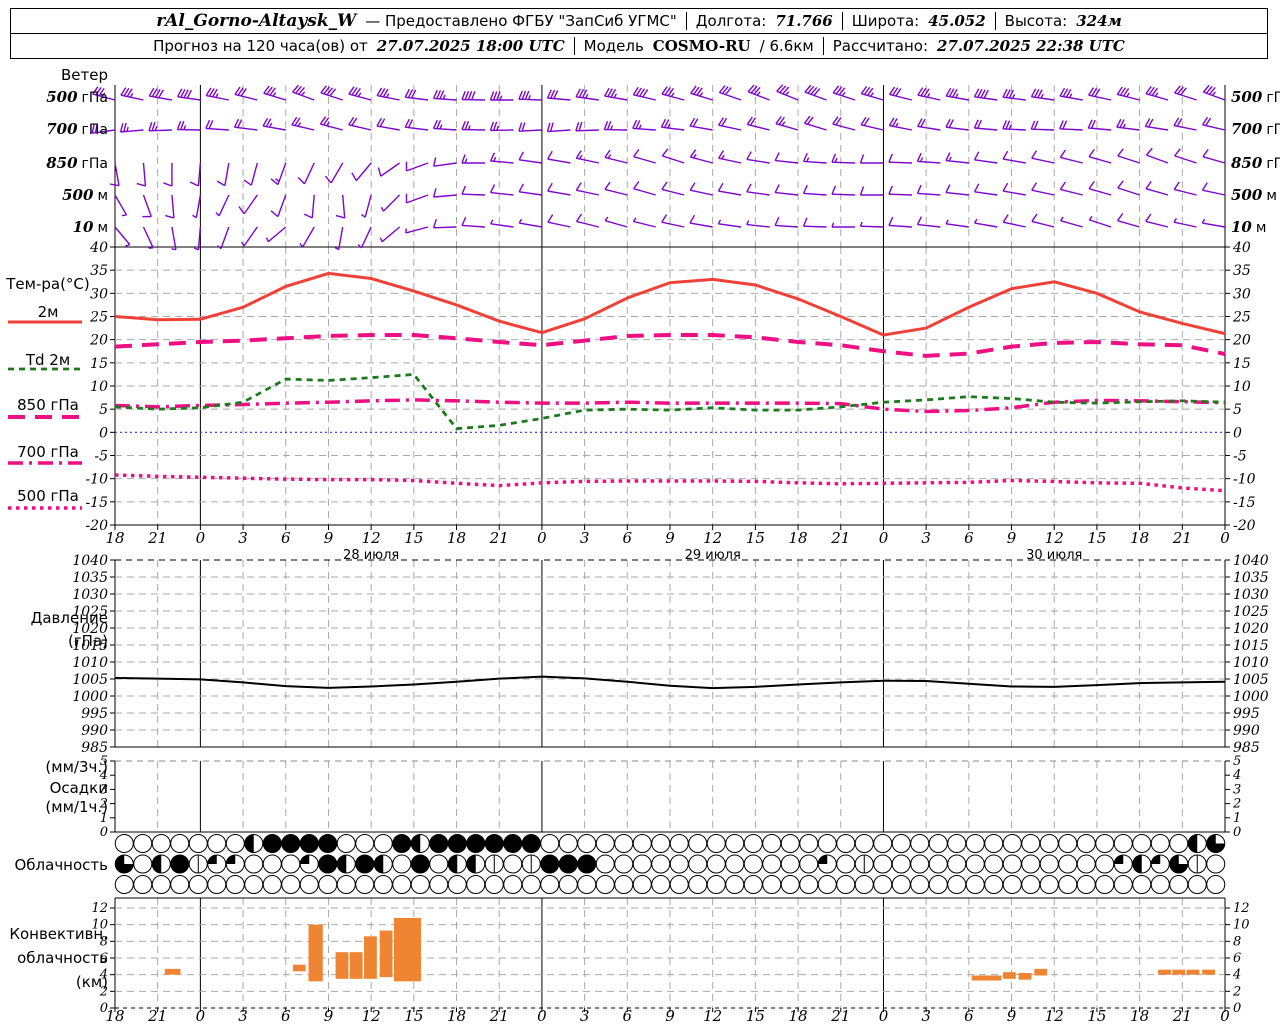 The height and width of the screenshot is (1024, 1280). What do you see at coordinates (1099, 21) in the screenshot?
I see `altitude-value: 324м` at bounding box center [1099, 21].